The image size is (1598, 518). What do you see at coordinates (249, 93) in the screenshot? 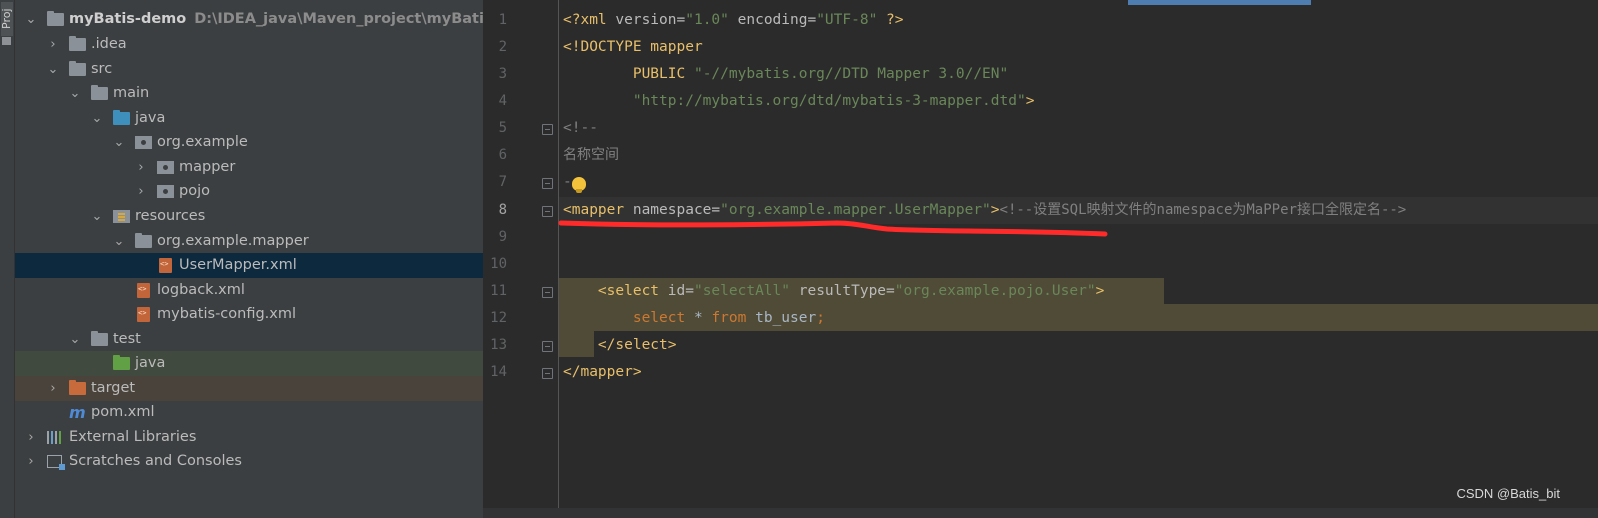
I see `tree-item-main: ⌄ main` at bounding box center [249, 93].